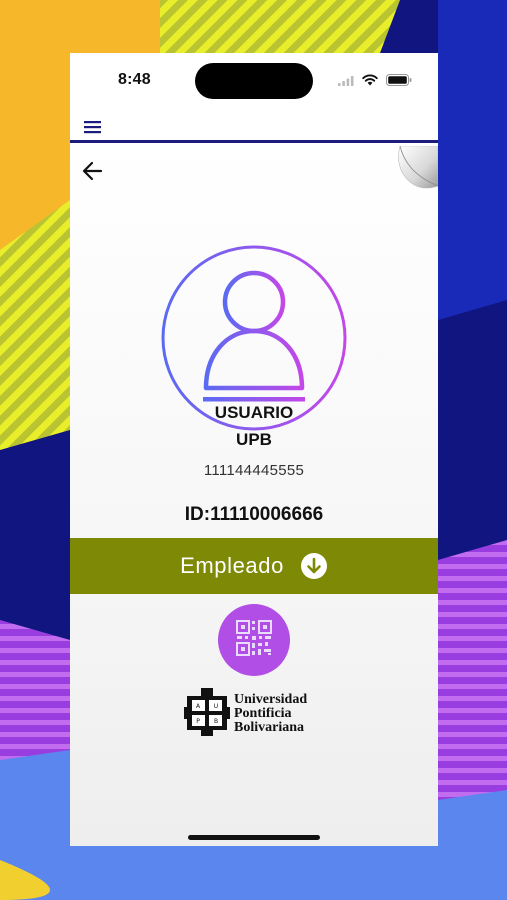 The image size is (507, 900). Describe the element at coordinates (254, 439) in the screenshot. I see `user-name-line2: UPB` at that location.